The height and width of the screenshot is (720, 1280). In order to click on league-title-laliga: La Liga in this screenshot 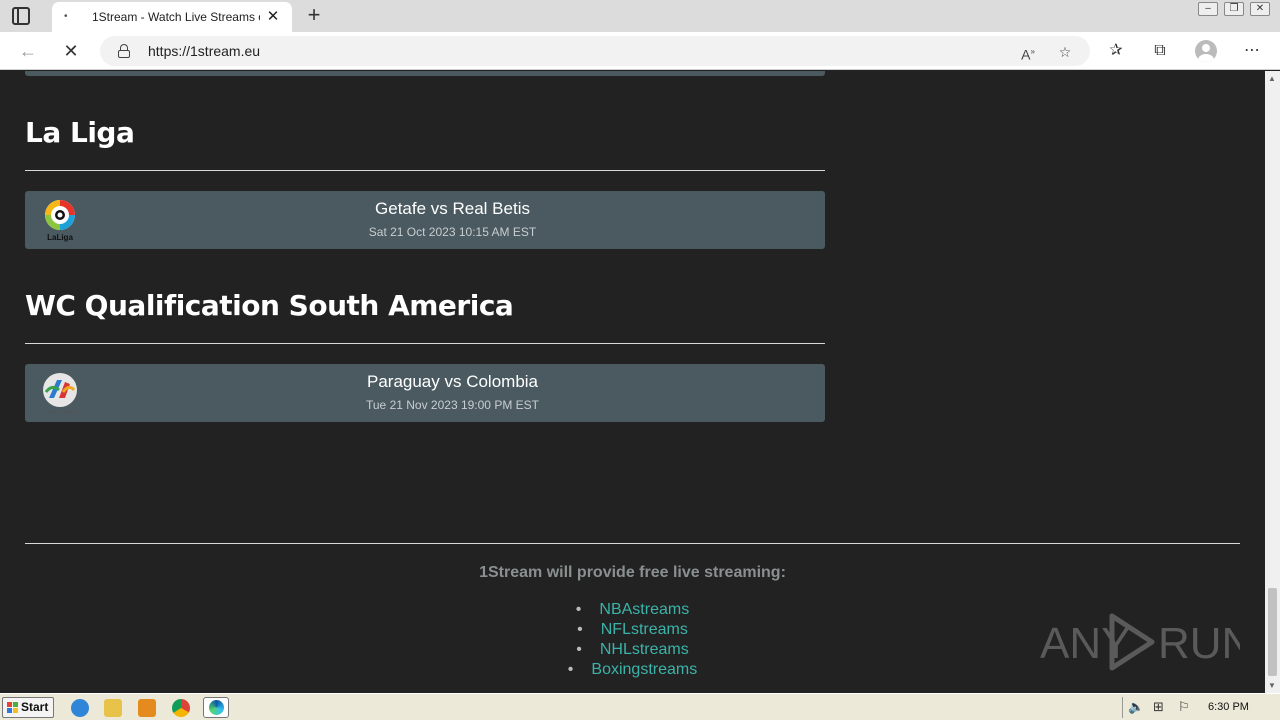, I will do `click(80, 132)`.